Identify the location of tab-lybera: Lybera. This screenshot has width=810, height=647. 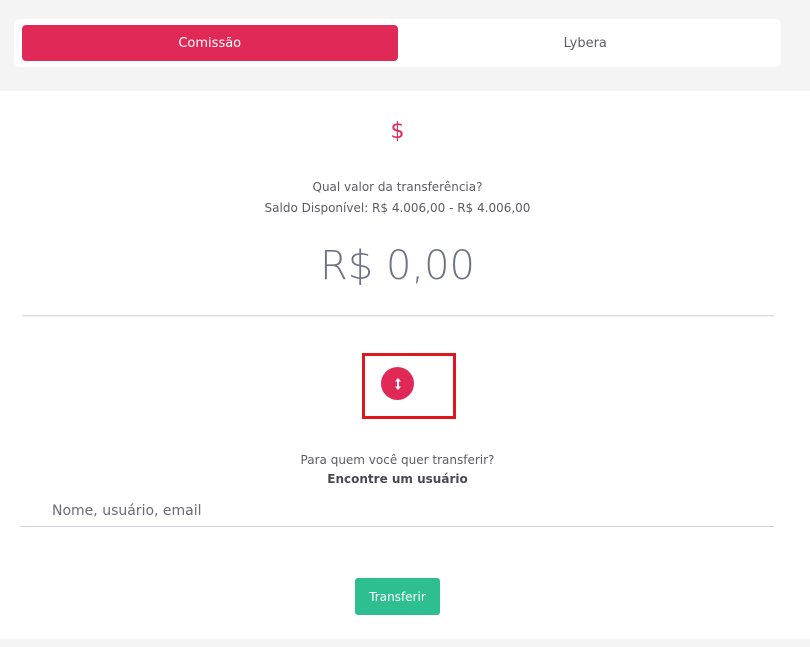
(586, 43).